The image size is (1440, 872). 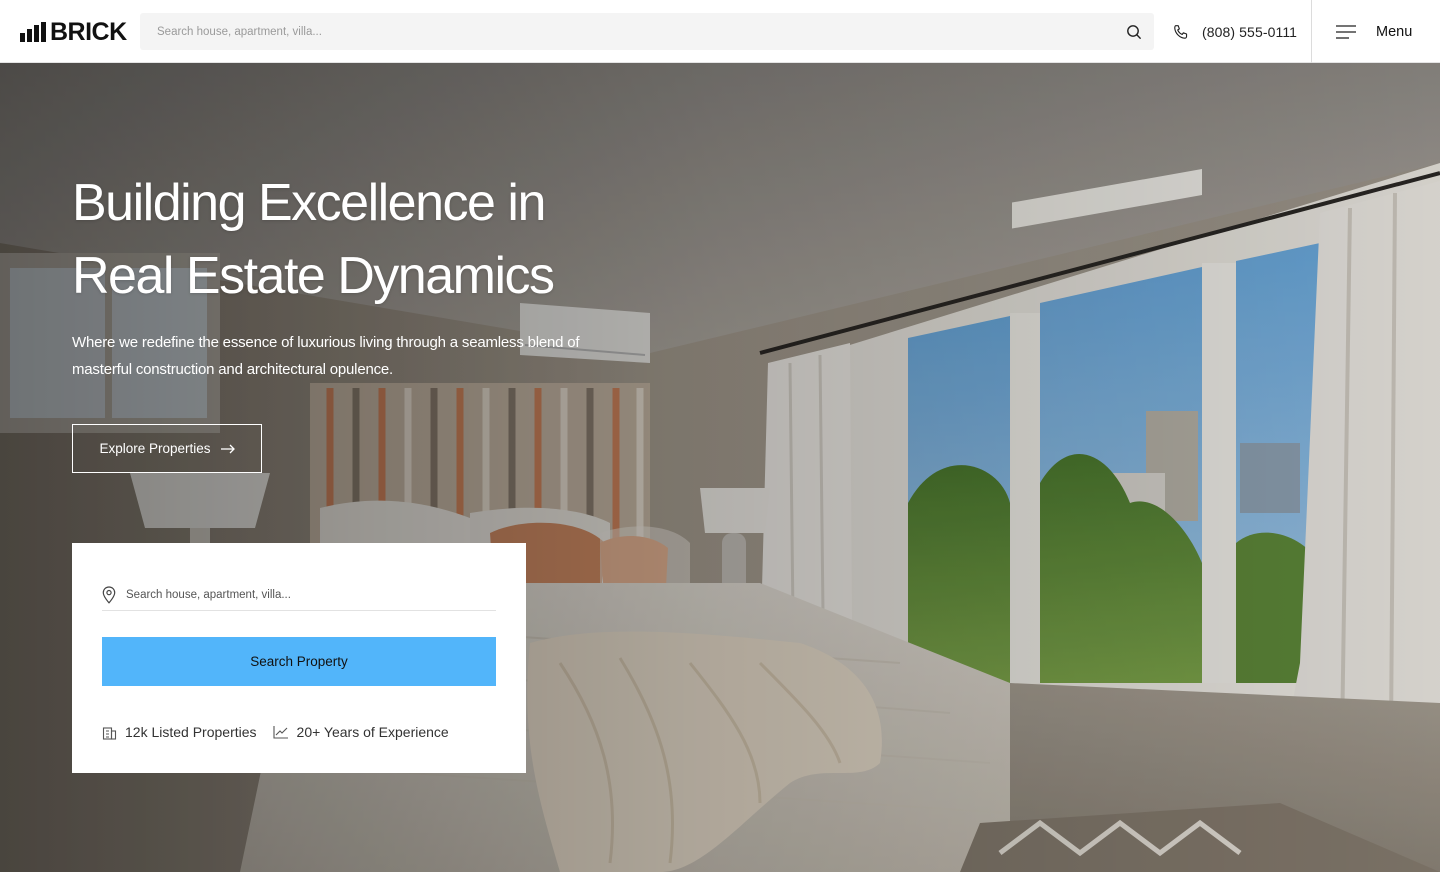 What do you see at coordinates (313, 276) in the screenshot?
I see `hero-title-line-2: Real Estate Dynamics` at bounding box center [313, 276].